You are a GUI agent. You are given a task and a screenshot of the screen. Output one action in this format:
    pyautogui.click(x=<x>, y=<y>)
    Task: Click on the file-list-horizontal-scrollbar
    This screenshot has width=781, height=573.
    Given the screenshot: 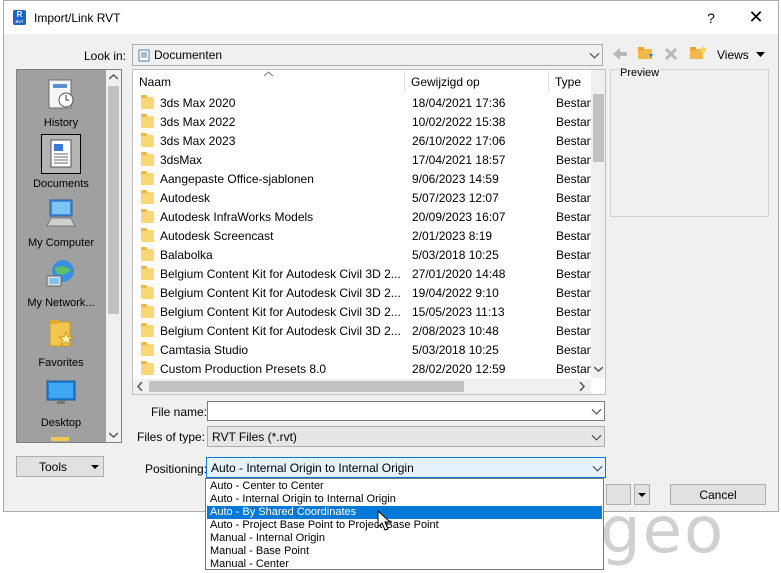 What is the action you would take?
    pyautogui.click(x=362, y=386)
    